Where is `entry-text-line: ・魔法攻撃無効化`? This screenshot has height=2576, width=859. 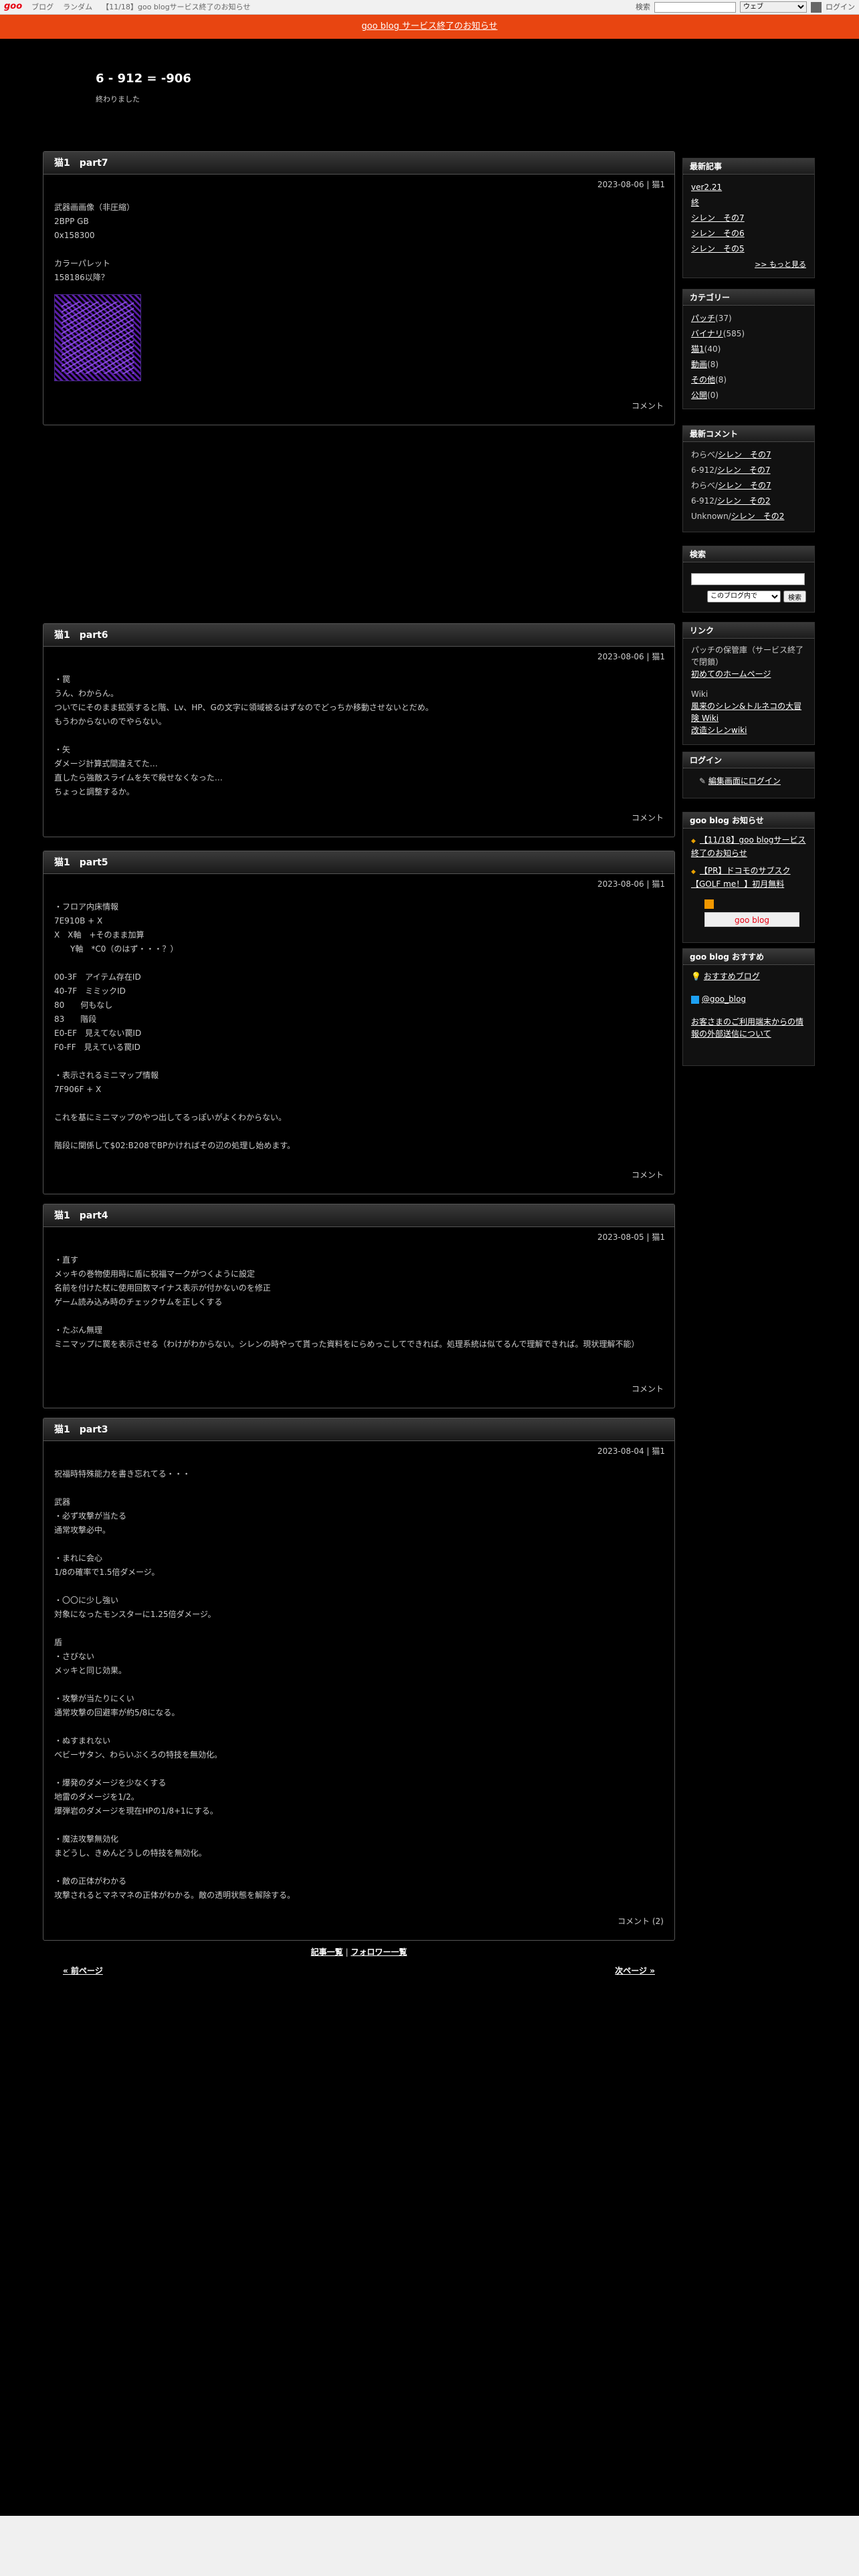 entry-text-line: ・魔法攻撃無効化 is located at coordinates (87, 1839).